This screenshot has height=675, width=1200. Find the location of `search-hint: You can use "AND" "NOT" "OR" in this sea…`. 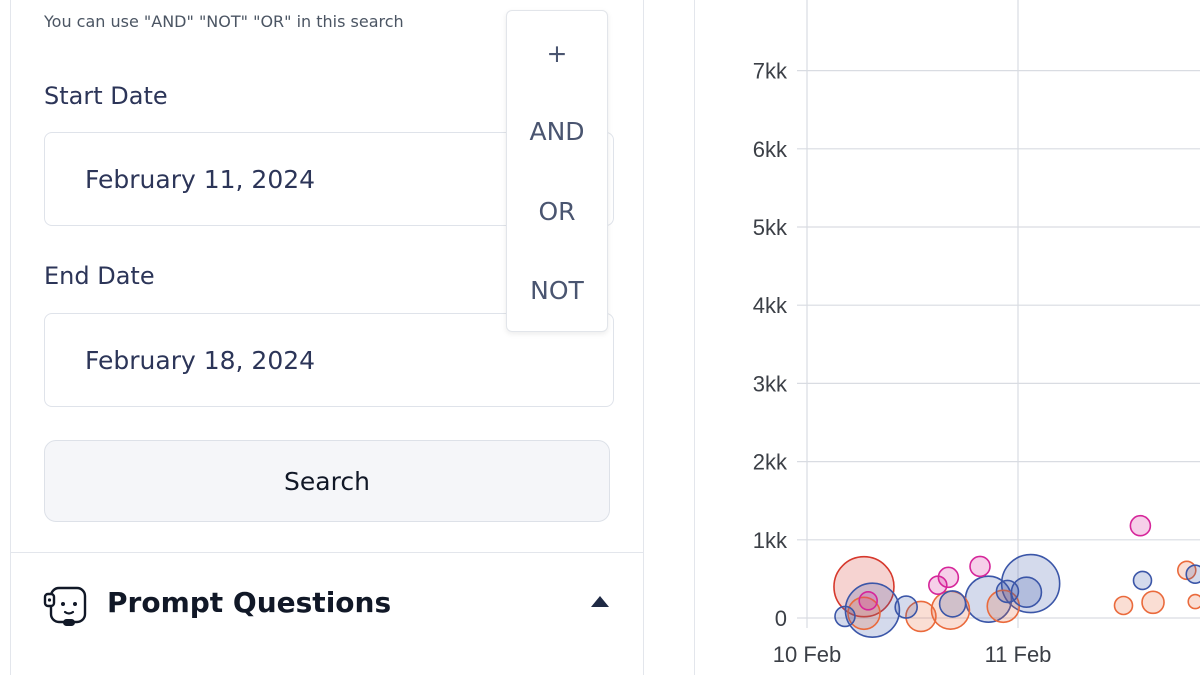

search-hint: You can use "AND" "NOT" "OR" in this sea… is located at coordinates (224, 21).